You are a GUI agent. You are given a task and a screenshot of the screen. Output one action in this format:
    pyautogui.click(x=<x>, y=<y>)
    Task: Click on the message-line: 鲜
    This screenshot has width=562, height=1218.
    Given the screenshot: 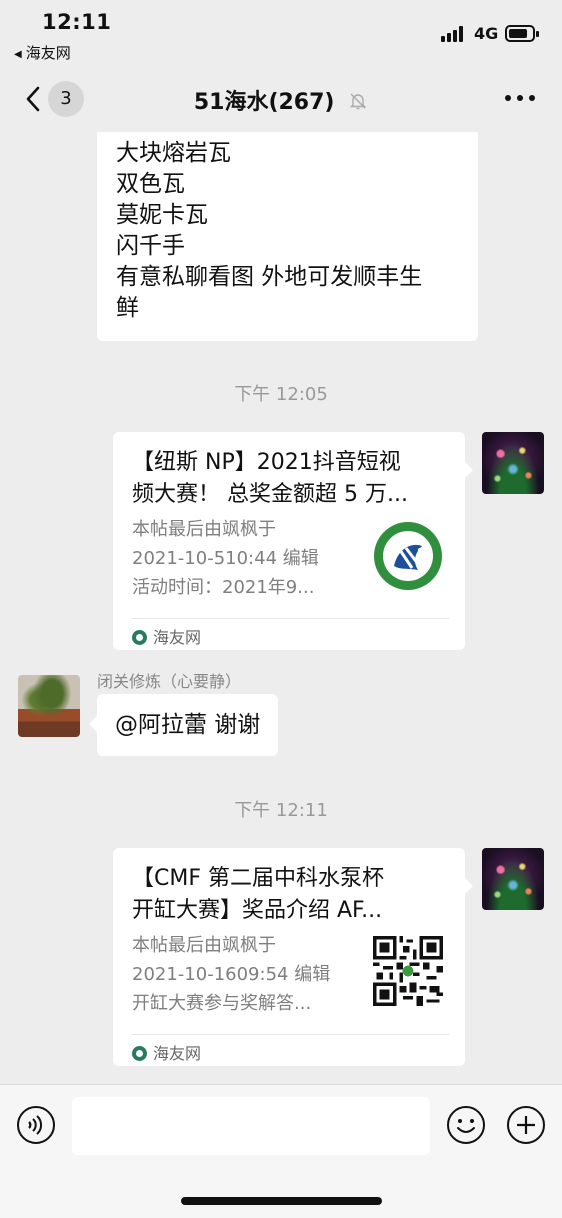 What is the action you would take?
    pyautogui.click(x=127, y=308)
    